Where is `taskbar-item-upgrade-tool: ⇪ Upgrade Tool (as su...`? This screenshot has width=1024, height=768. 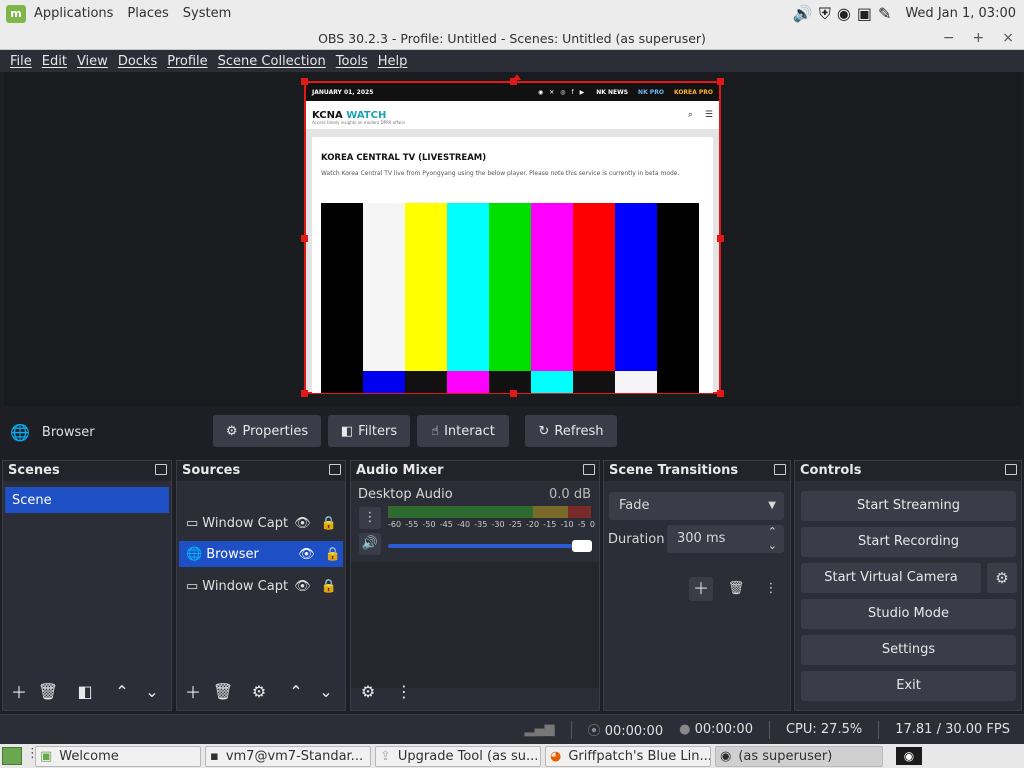 taskbar-item-upgrade-tool: ⇪ Upgrade Tool (as su... is located at coordinates (458, 756).